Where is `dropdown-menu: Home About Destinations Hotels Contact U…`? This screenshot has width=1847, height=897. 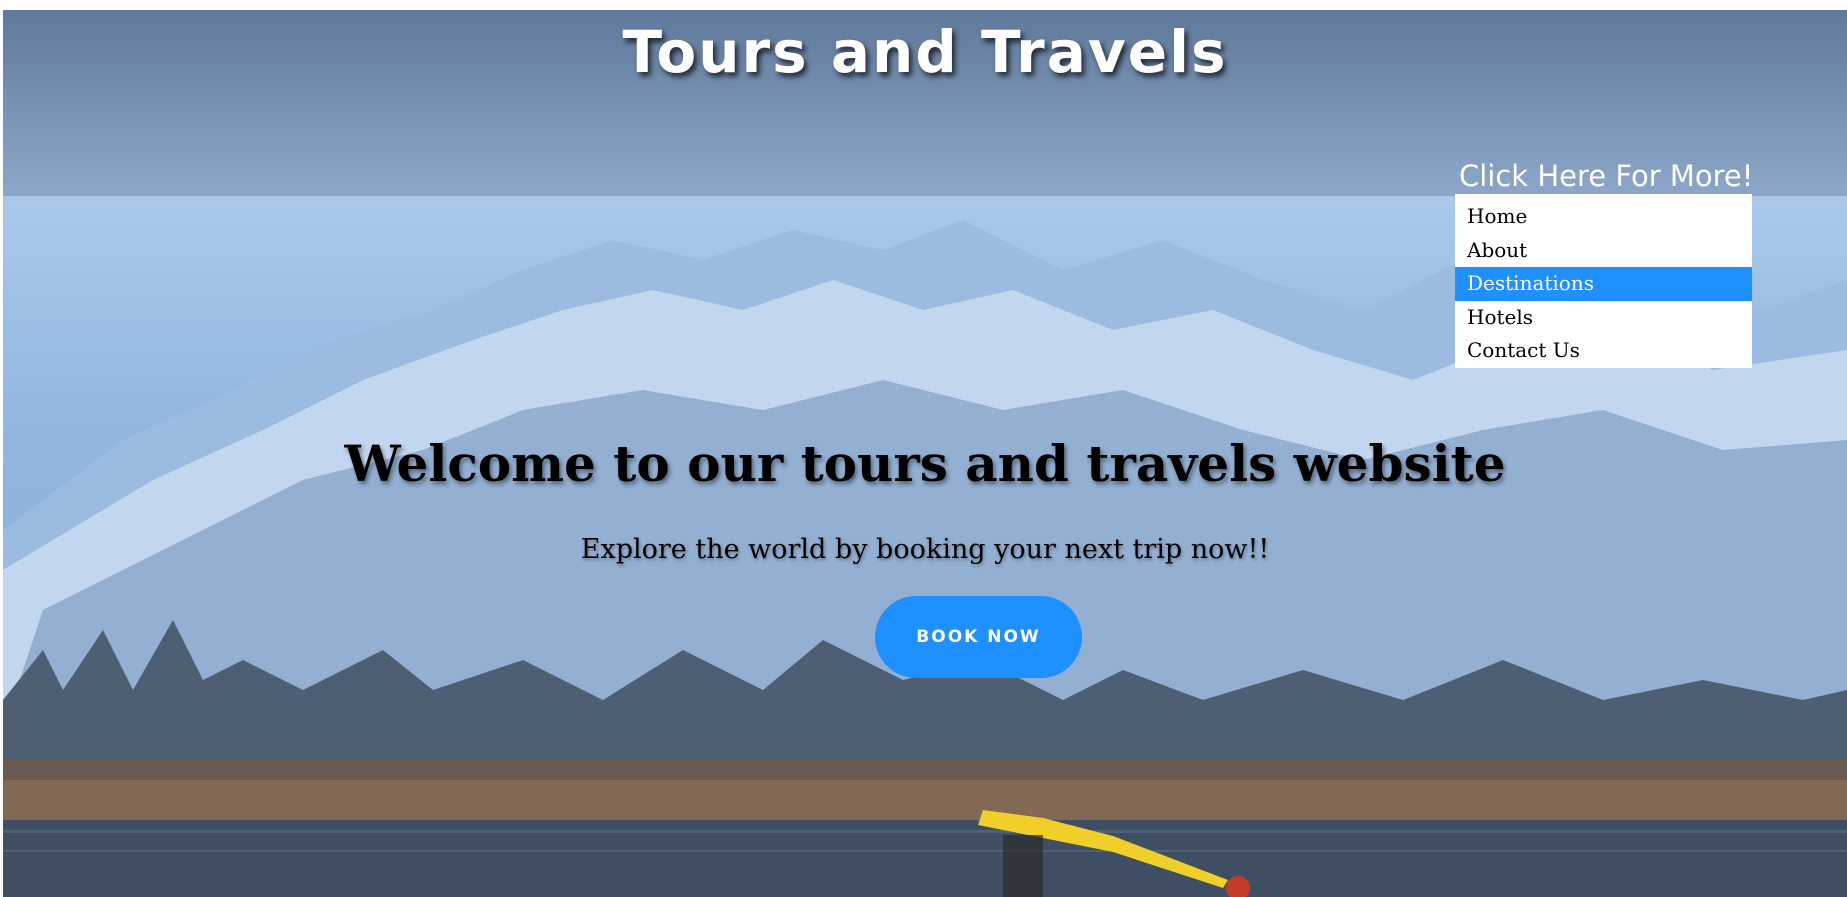
dropdown-menu: Home About Destinations Hotels Contact U… is located at coordinates (1603, 281).